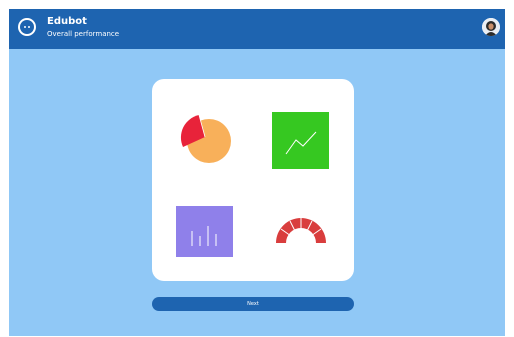 The height and width of the screenshot is (337, 514). What do you see at coordinates (491, 27) in the screenshot?
I see `user-avatar` at bounding box center [491, 27].